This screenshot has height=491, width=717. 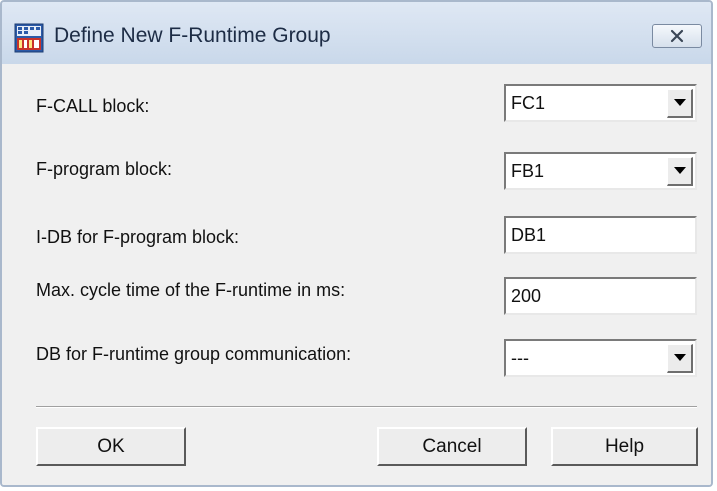 I want to click on fprogram-block-dropdown-button, so click(x=680, y=171).